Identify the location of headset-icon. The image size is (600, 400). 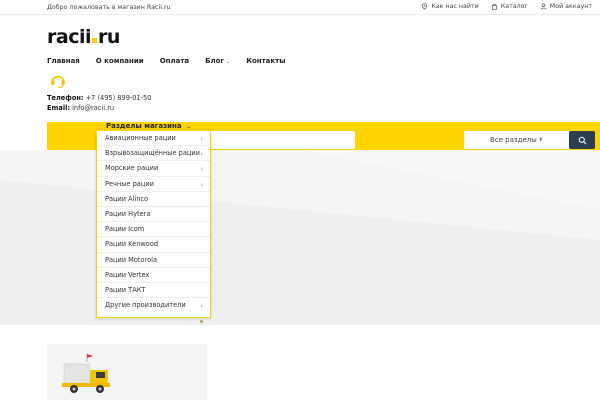
(58, 82).